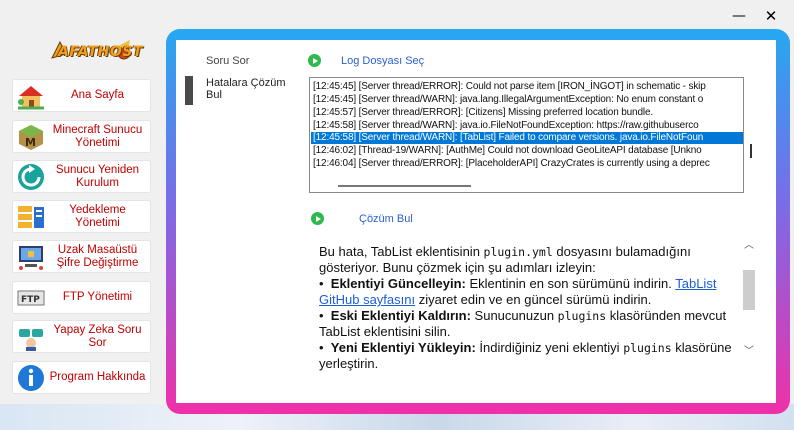 Image resolution: width=794 pixels, height=430 pixels. I want to click on nav-rdp-password-button: Uzak Masaüstü Şifre Değiştirme, so click(81, 256).